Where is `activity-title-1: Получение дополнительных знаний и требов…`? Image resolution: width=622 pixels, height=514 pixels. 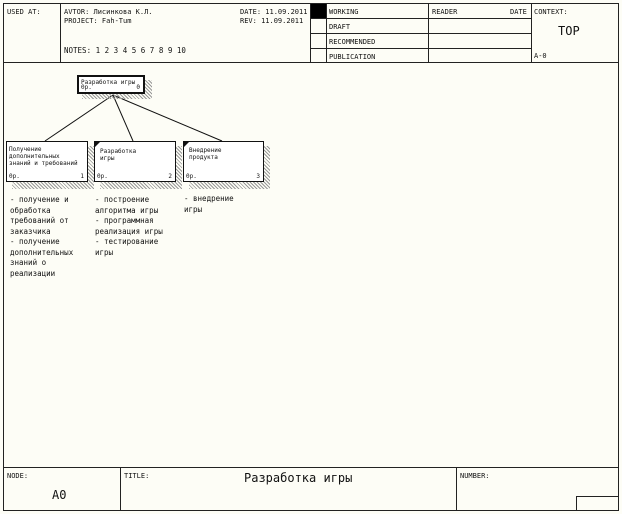
activity-title-1: Получение дополнительных знаний и требов… is located at coordinates (43, 156).